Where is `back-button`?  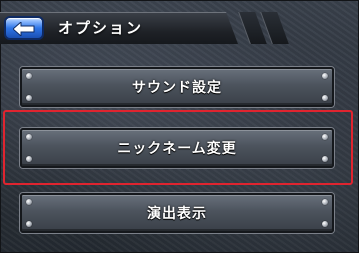
back-button is located at coordinates (24, 28).